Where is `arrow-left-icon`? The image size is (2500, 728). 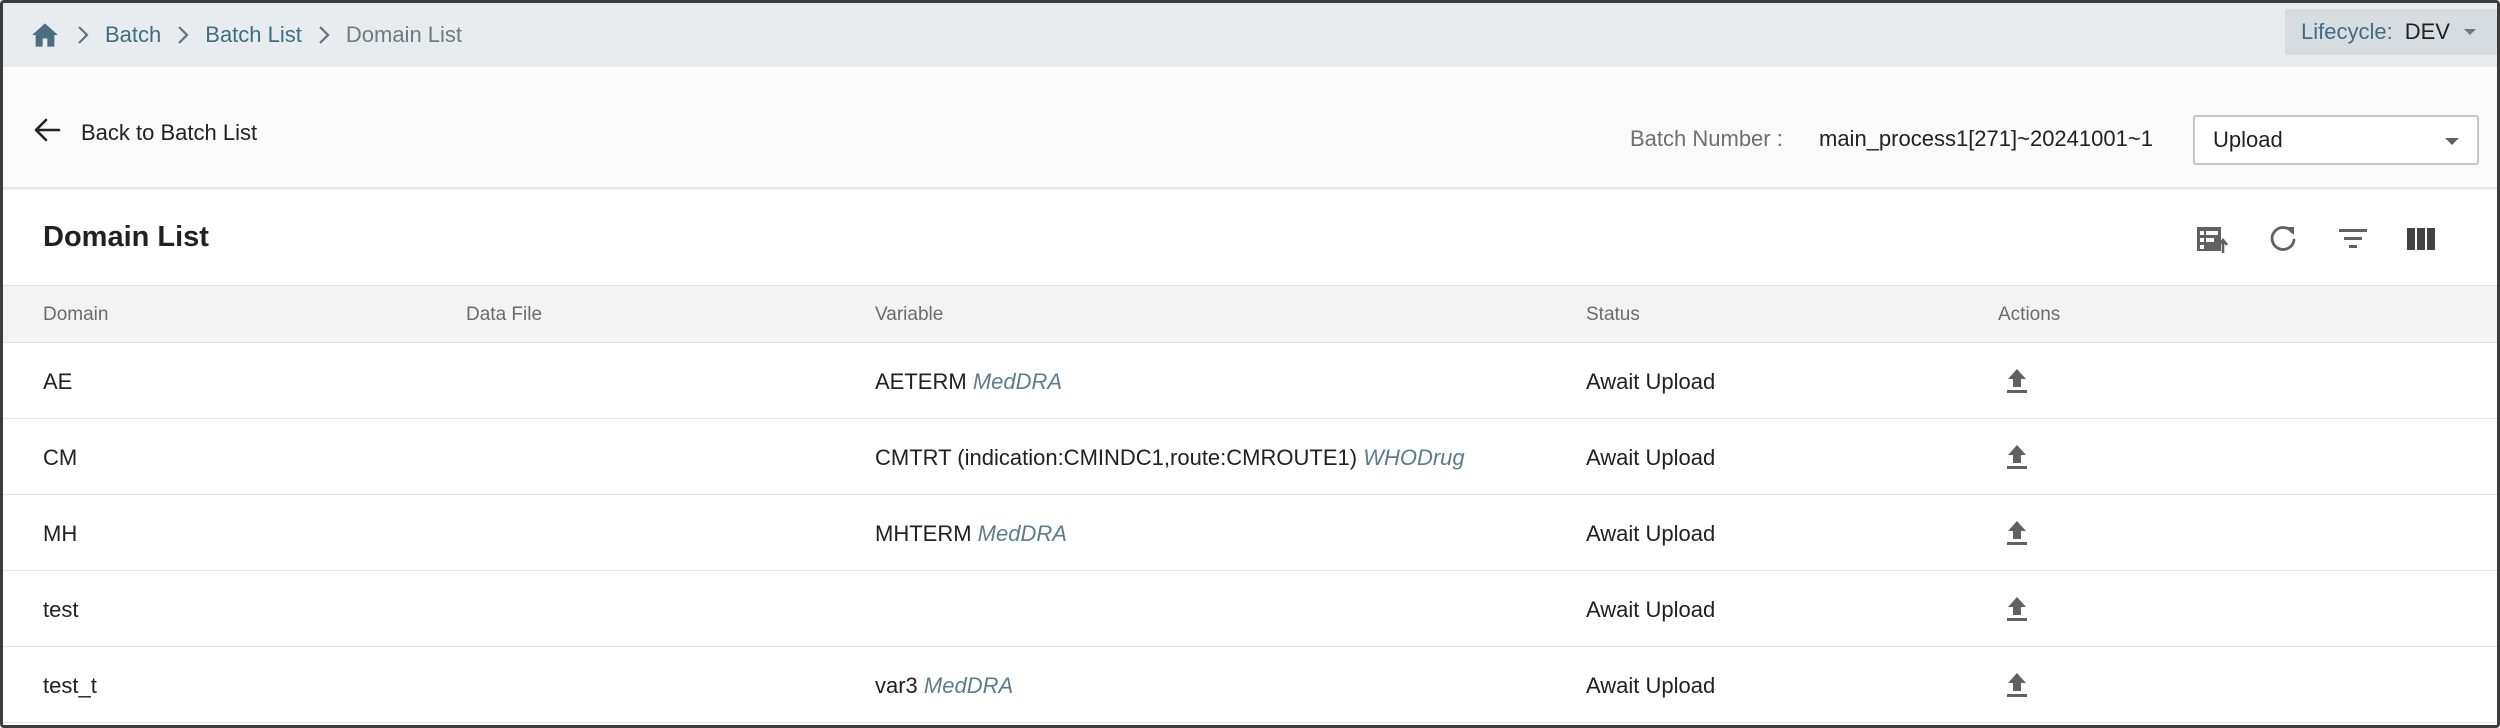
arrow-left-icon is located at coordinates (47, 132).